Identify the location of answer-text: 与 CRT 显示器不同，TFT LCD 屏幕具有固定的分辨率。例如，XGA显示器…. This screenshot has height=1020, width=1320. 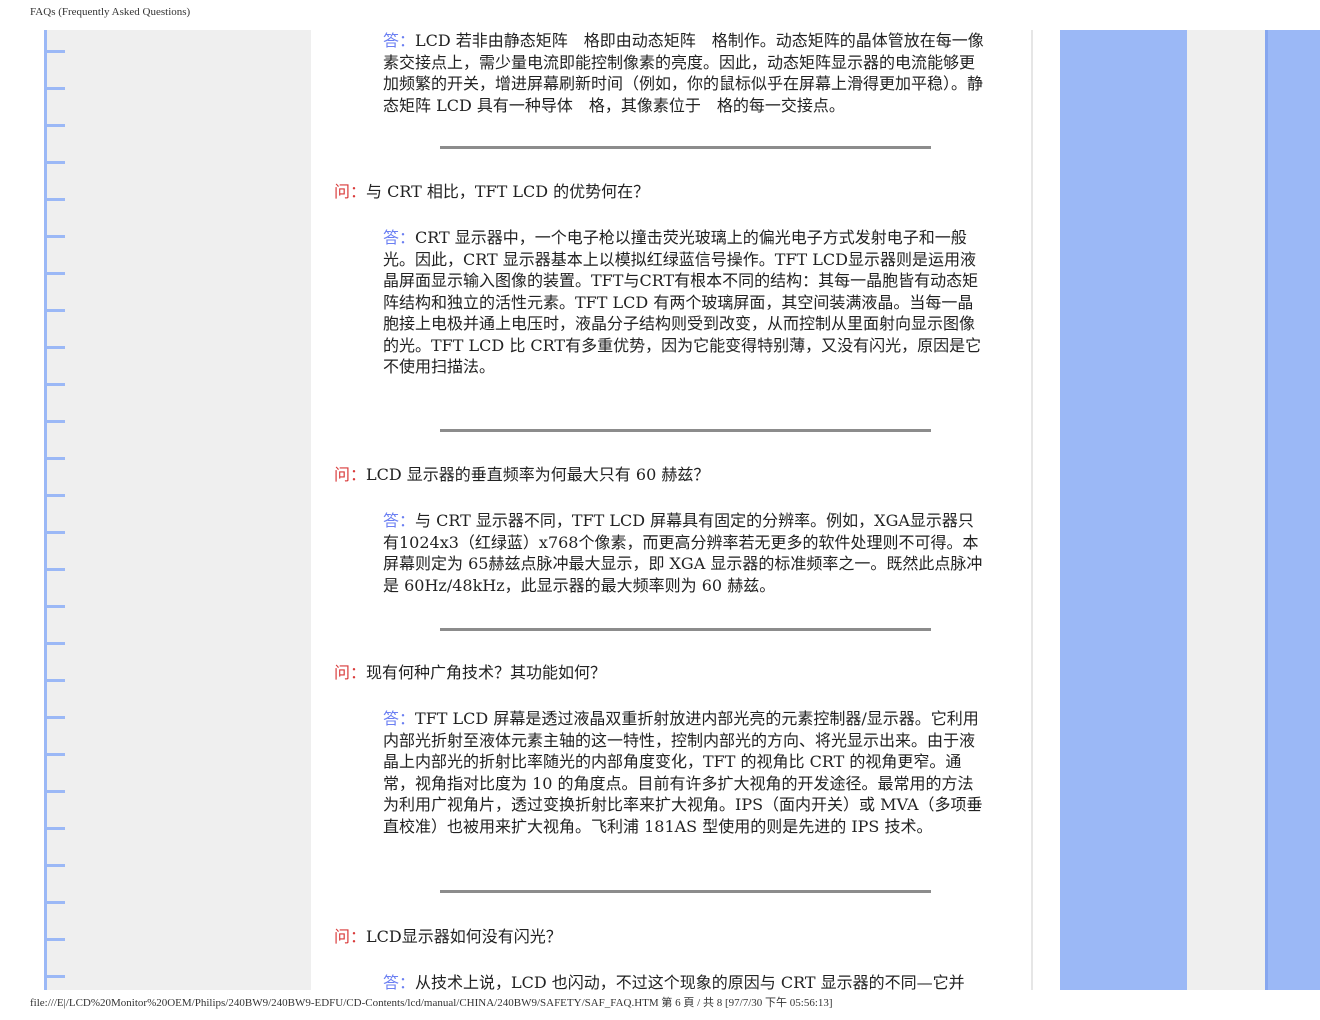
(683, 553).